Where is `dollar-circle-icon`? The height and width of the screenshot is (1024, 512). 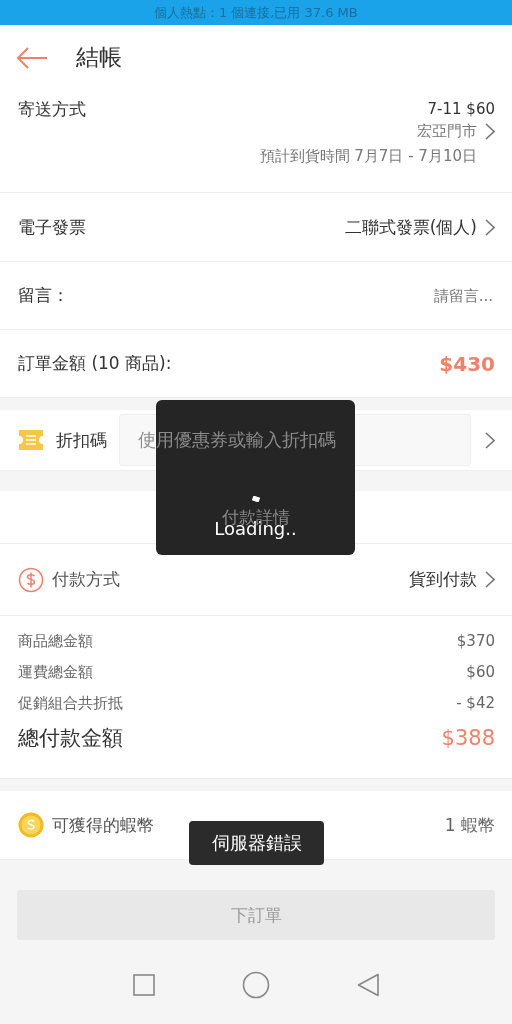
dollar-circle-icon is located at coordinates (31, 579).